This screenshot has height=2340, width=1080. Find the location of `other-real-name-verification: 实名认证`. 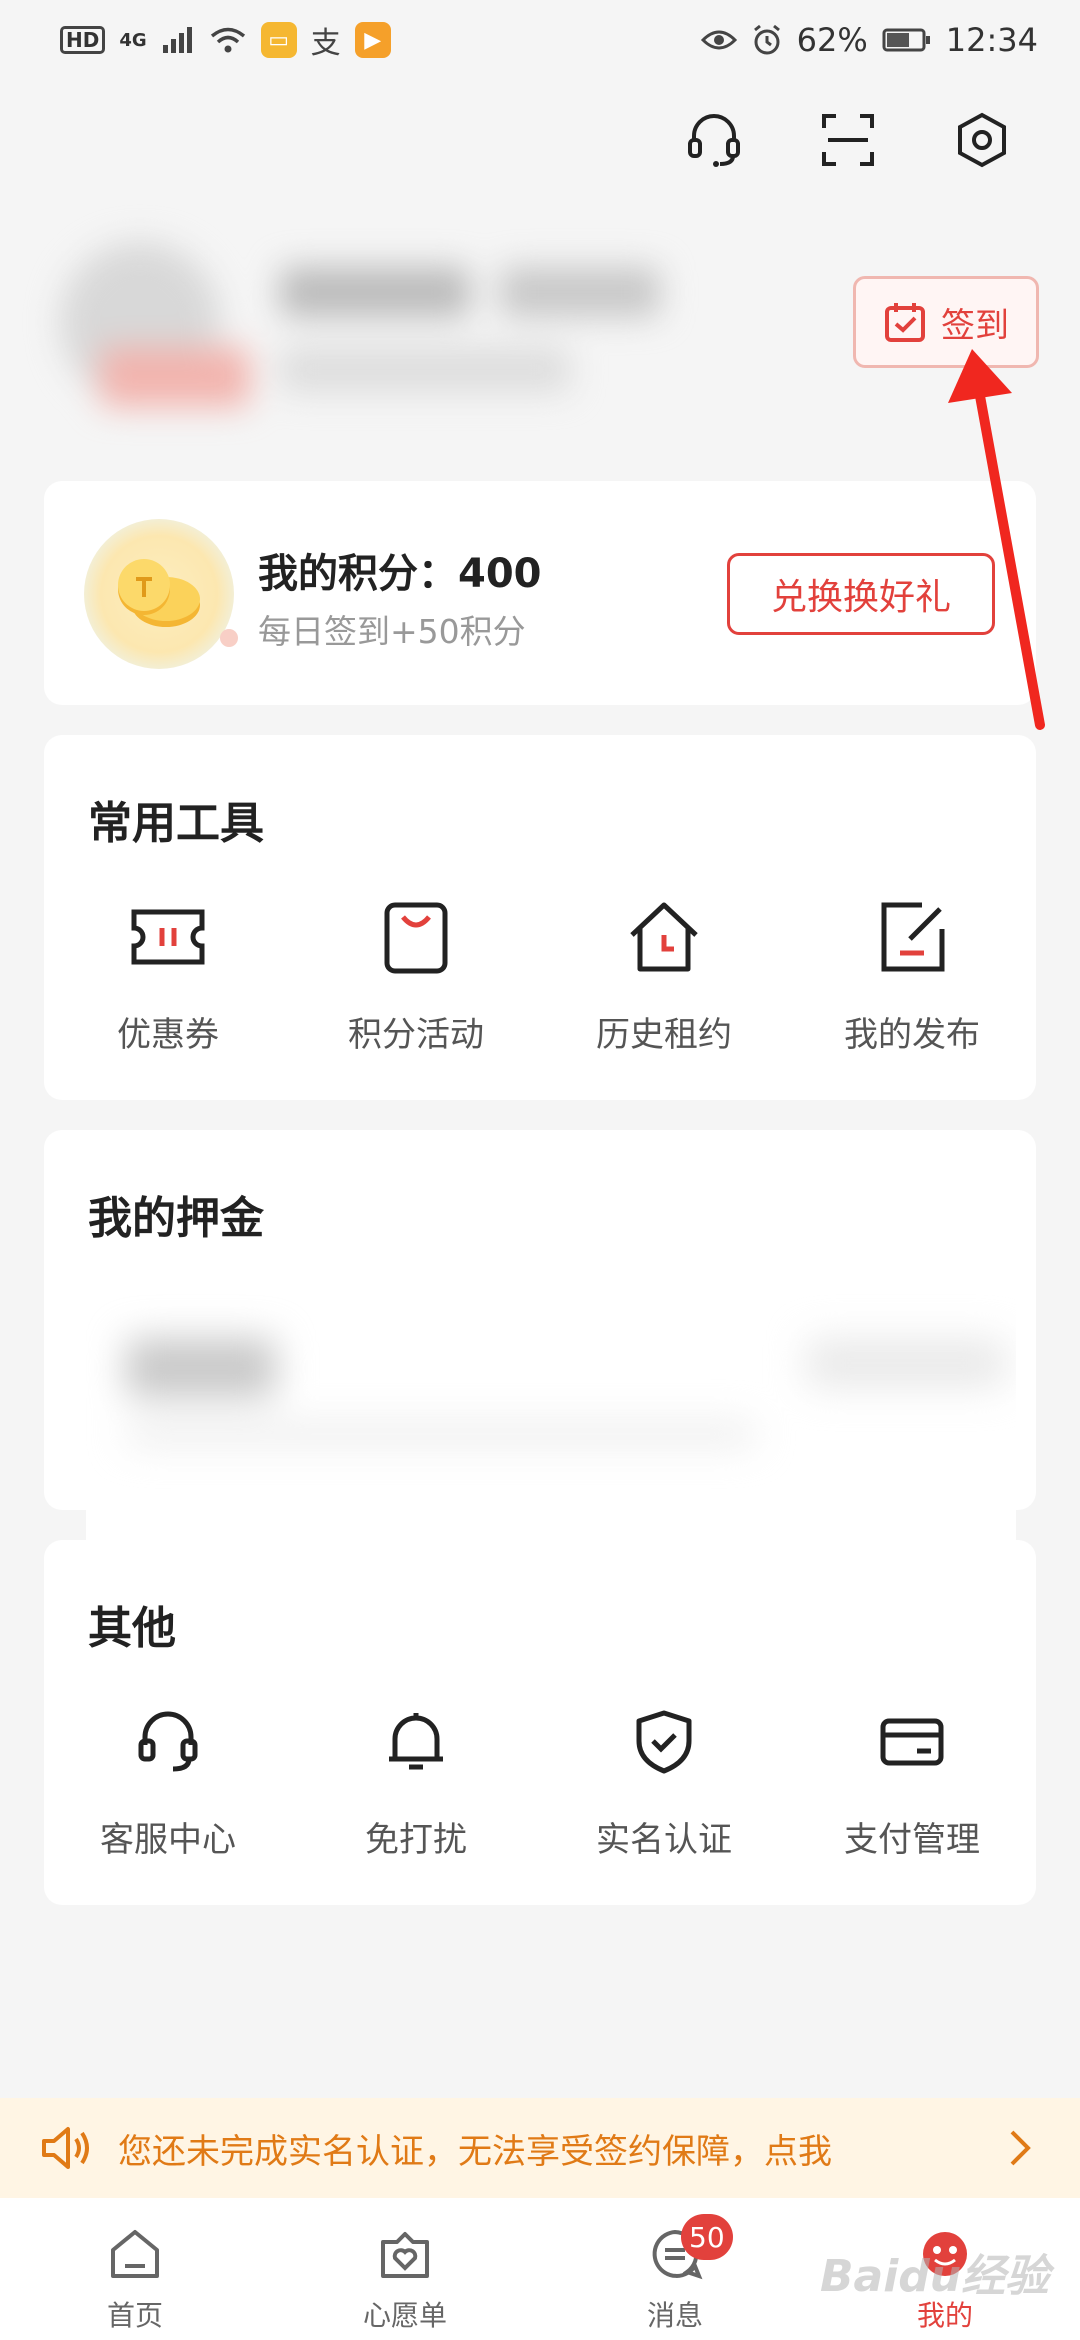

other-real-name-verification: 实名认证 is located at coordinates (664, 1780).